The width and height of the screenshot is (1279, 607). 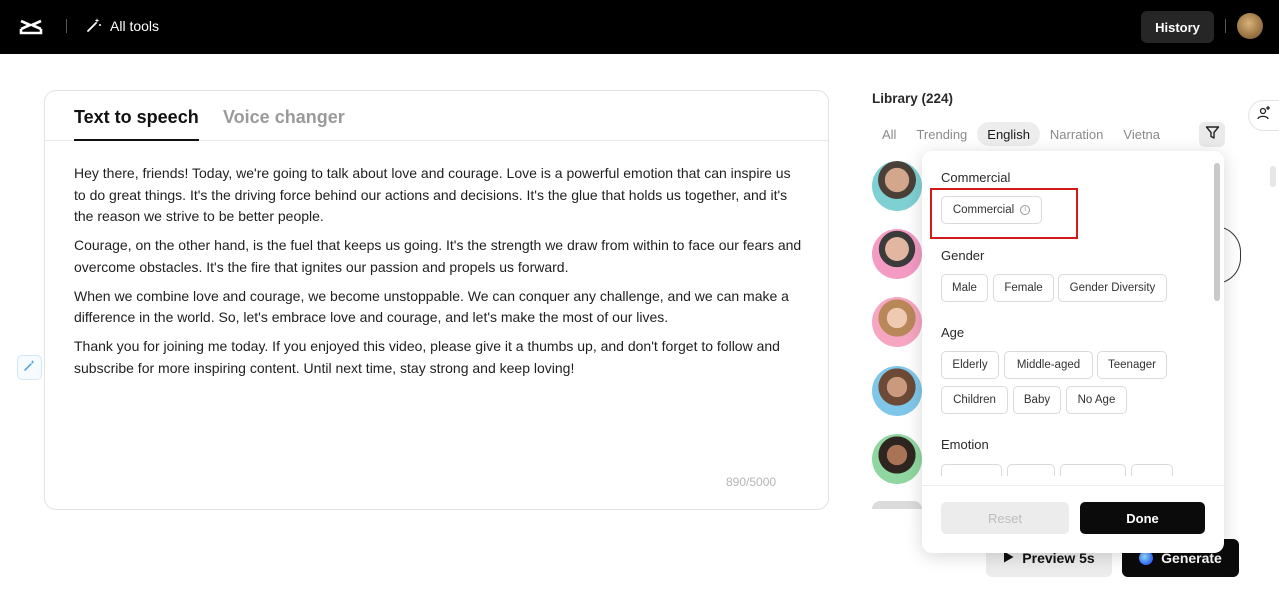 What do you see at coordinates (964, 288) in the screenshot?
I see `chip-male: Male` at bounding box center [964, 288].